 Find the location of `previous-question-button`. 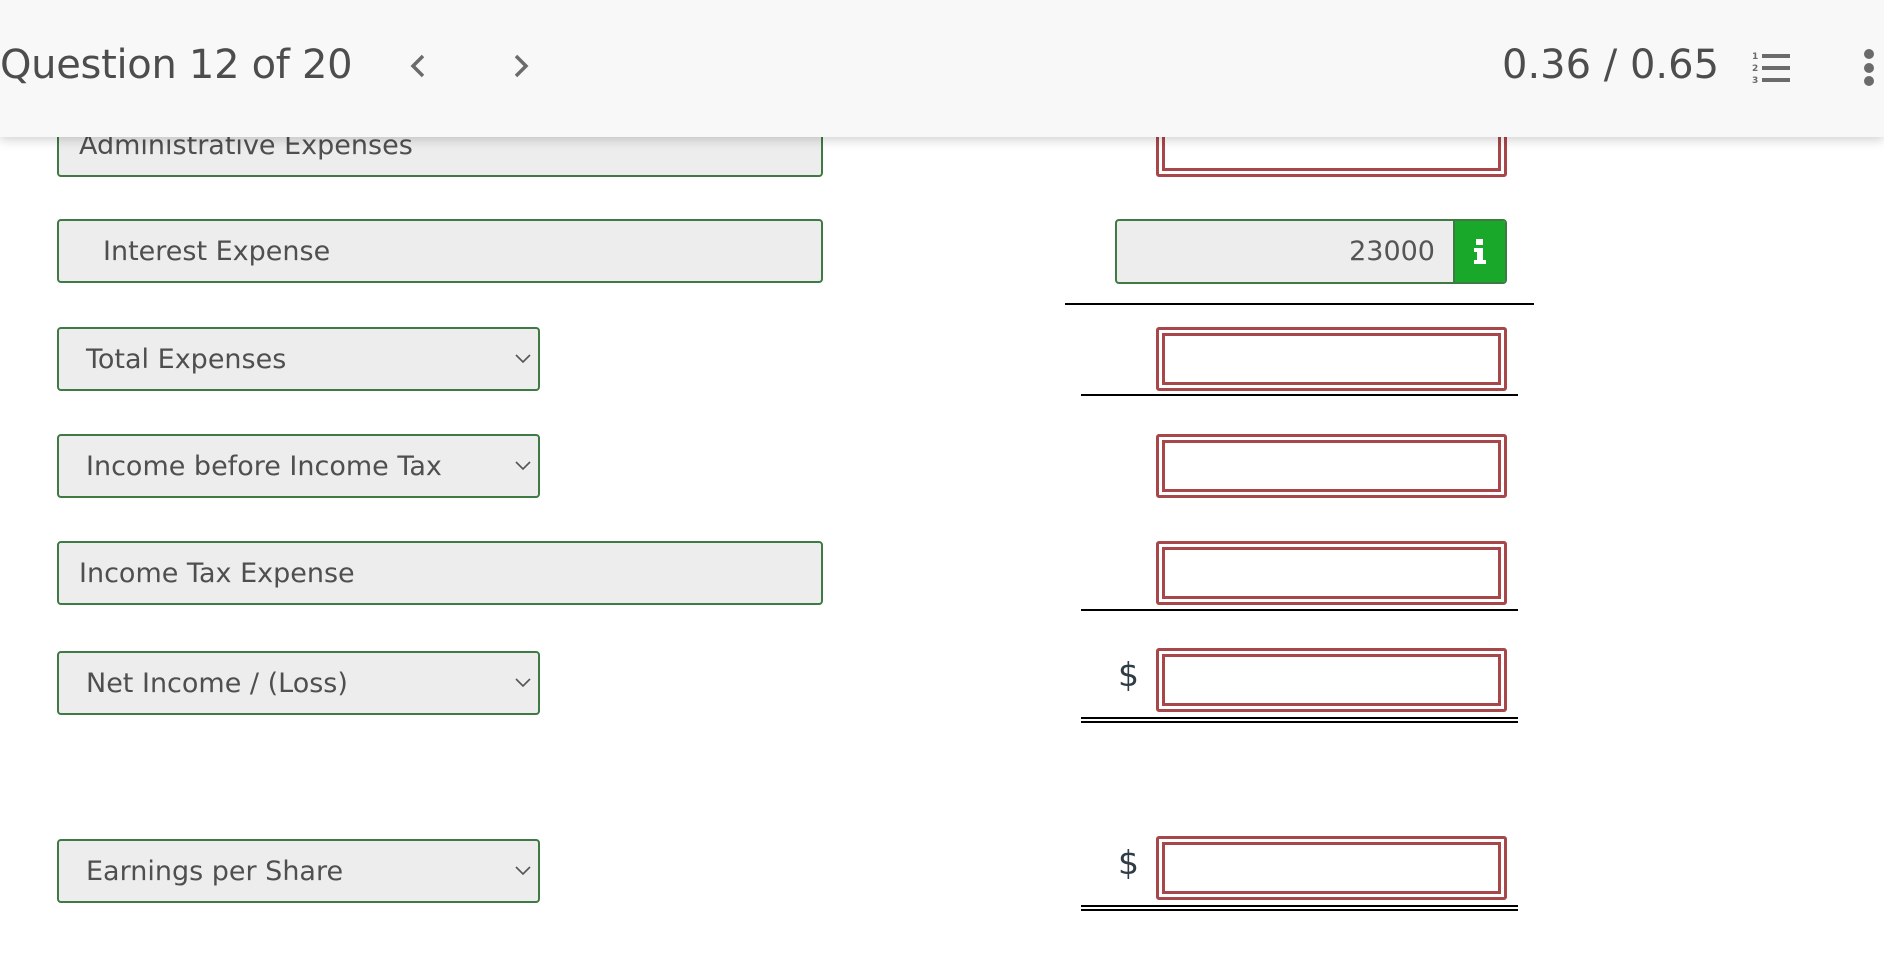

previous-question-button is located at coordinates (418, 66).